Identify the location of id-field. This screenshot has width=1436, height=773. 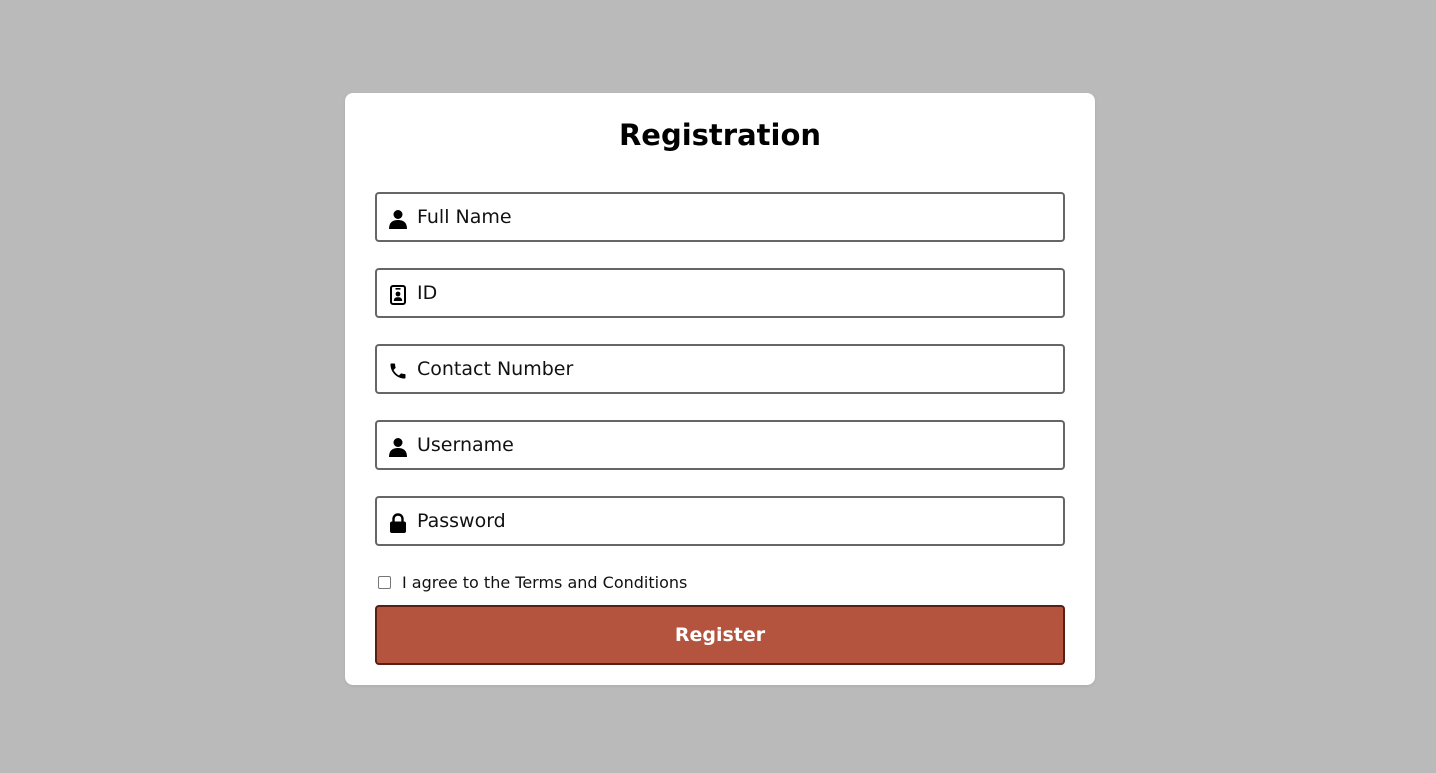
(720, 293).